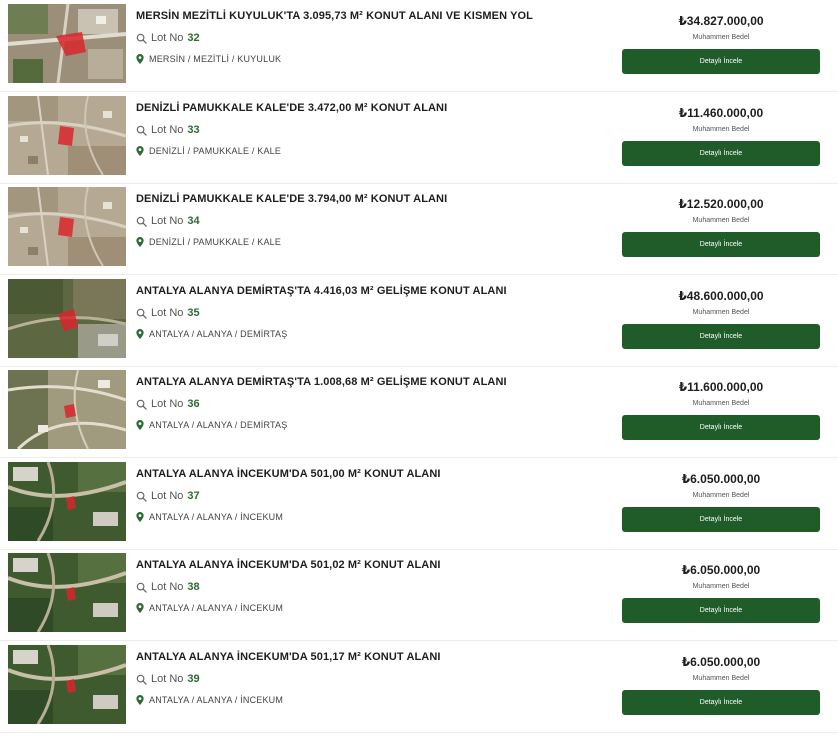 Image resolution: width=838 pixels, height=738 pixels. What do you see at coordinates (193, 313) in the screenshot?
I see `lot-number: 35` at bounding box center [193, 313].